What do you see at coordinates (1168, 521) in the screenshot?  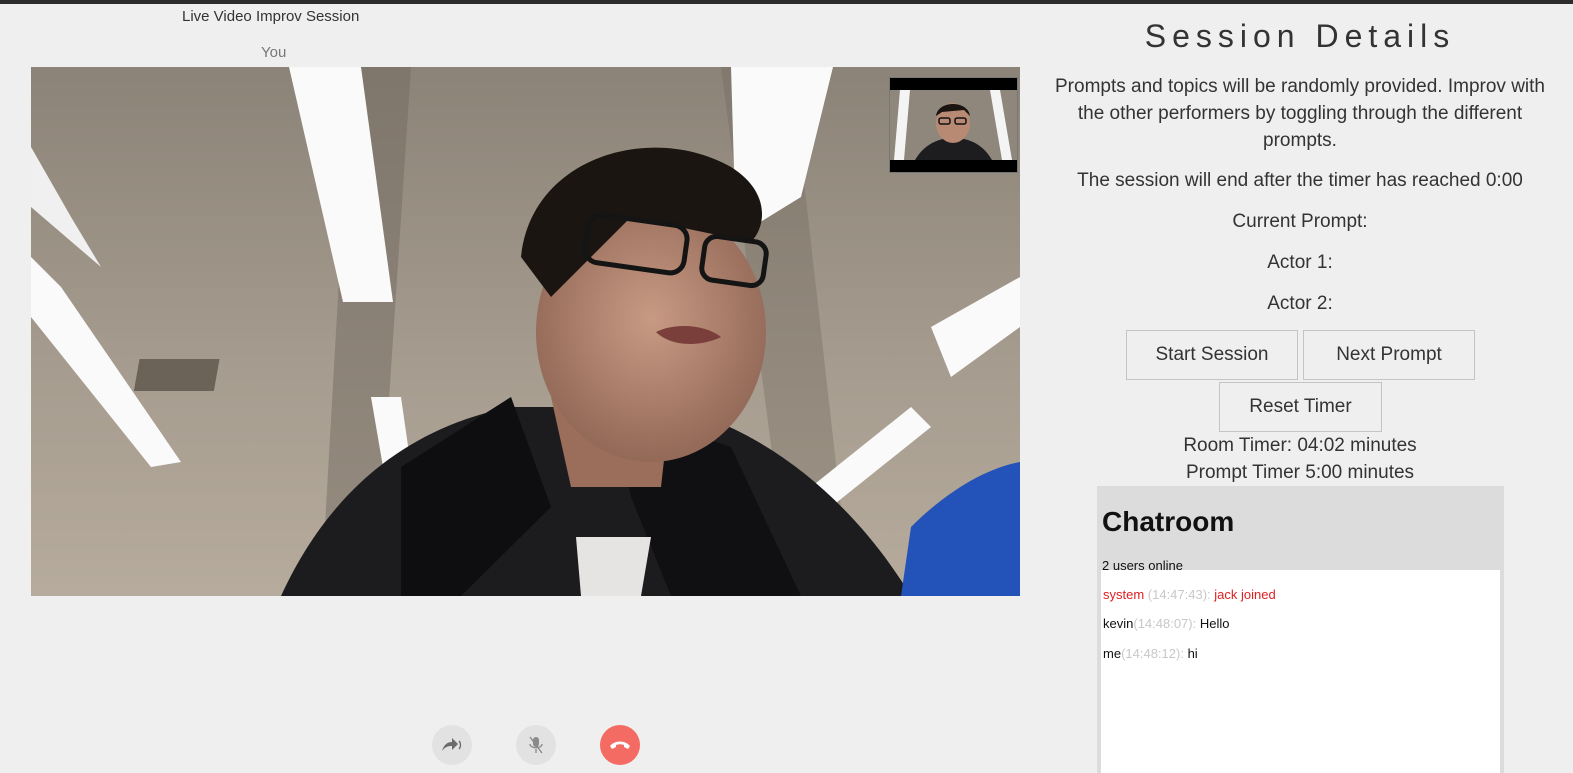 I see `chatroom-heading: Chatroom` at bounding box center [1168, 521].